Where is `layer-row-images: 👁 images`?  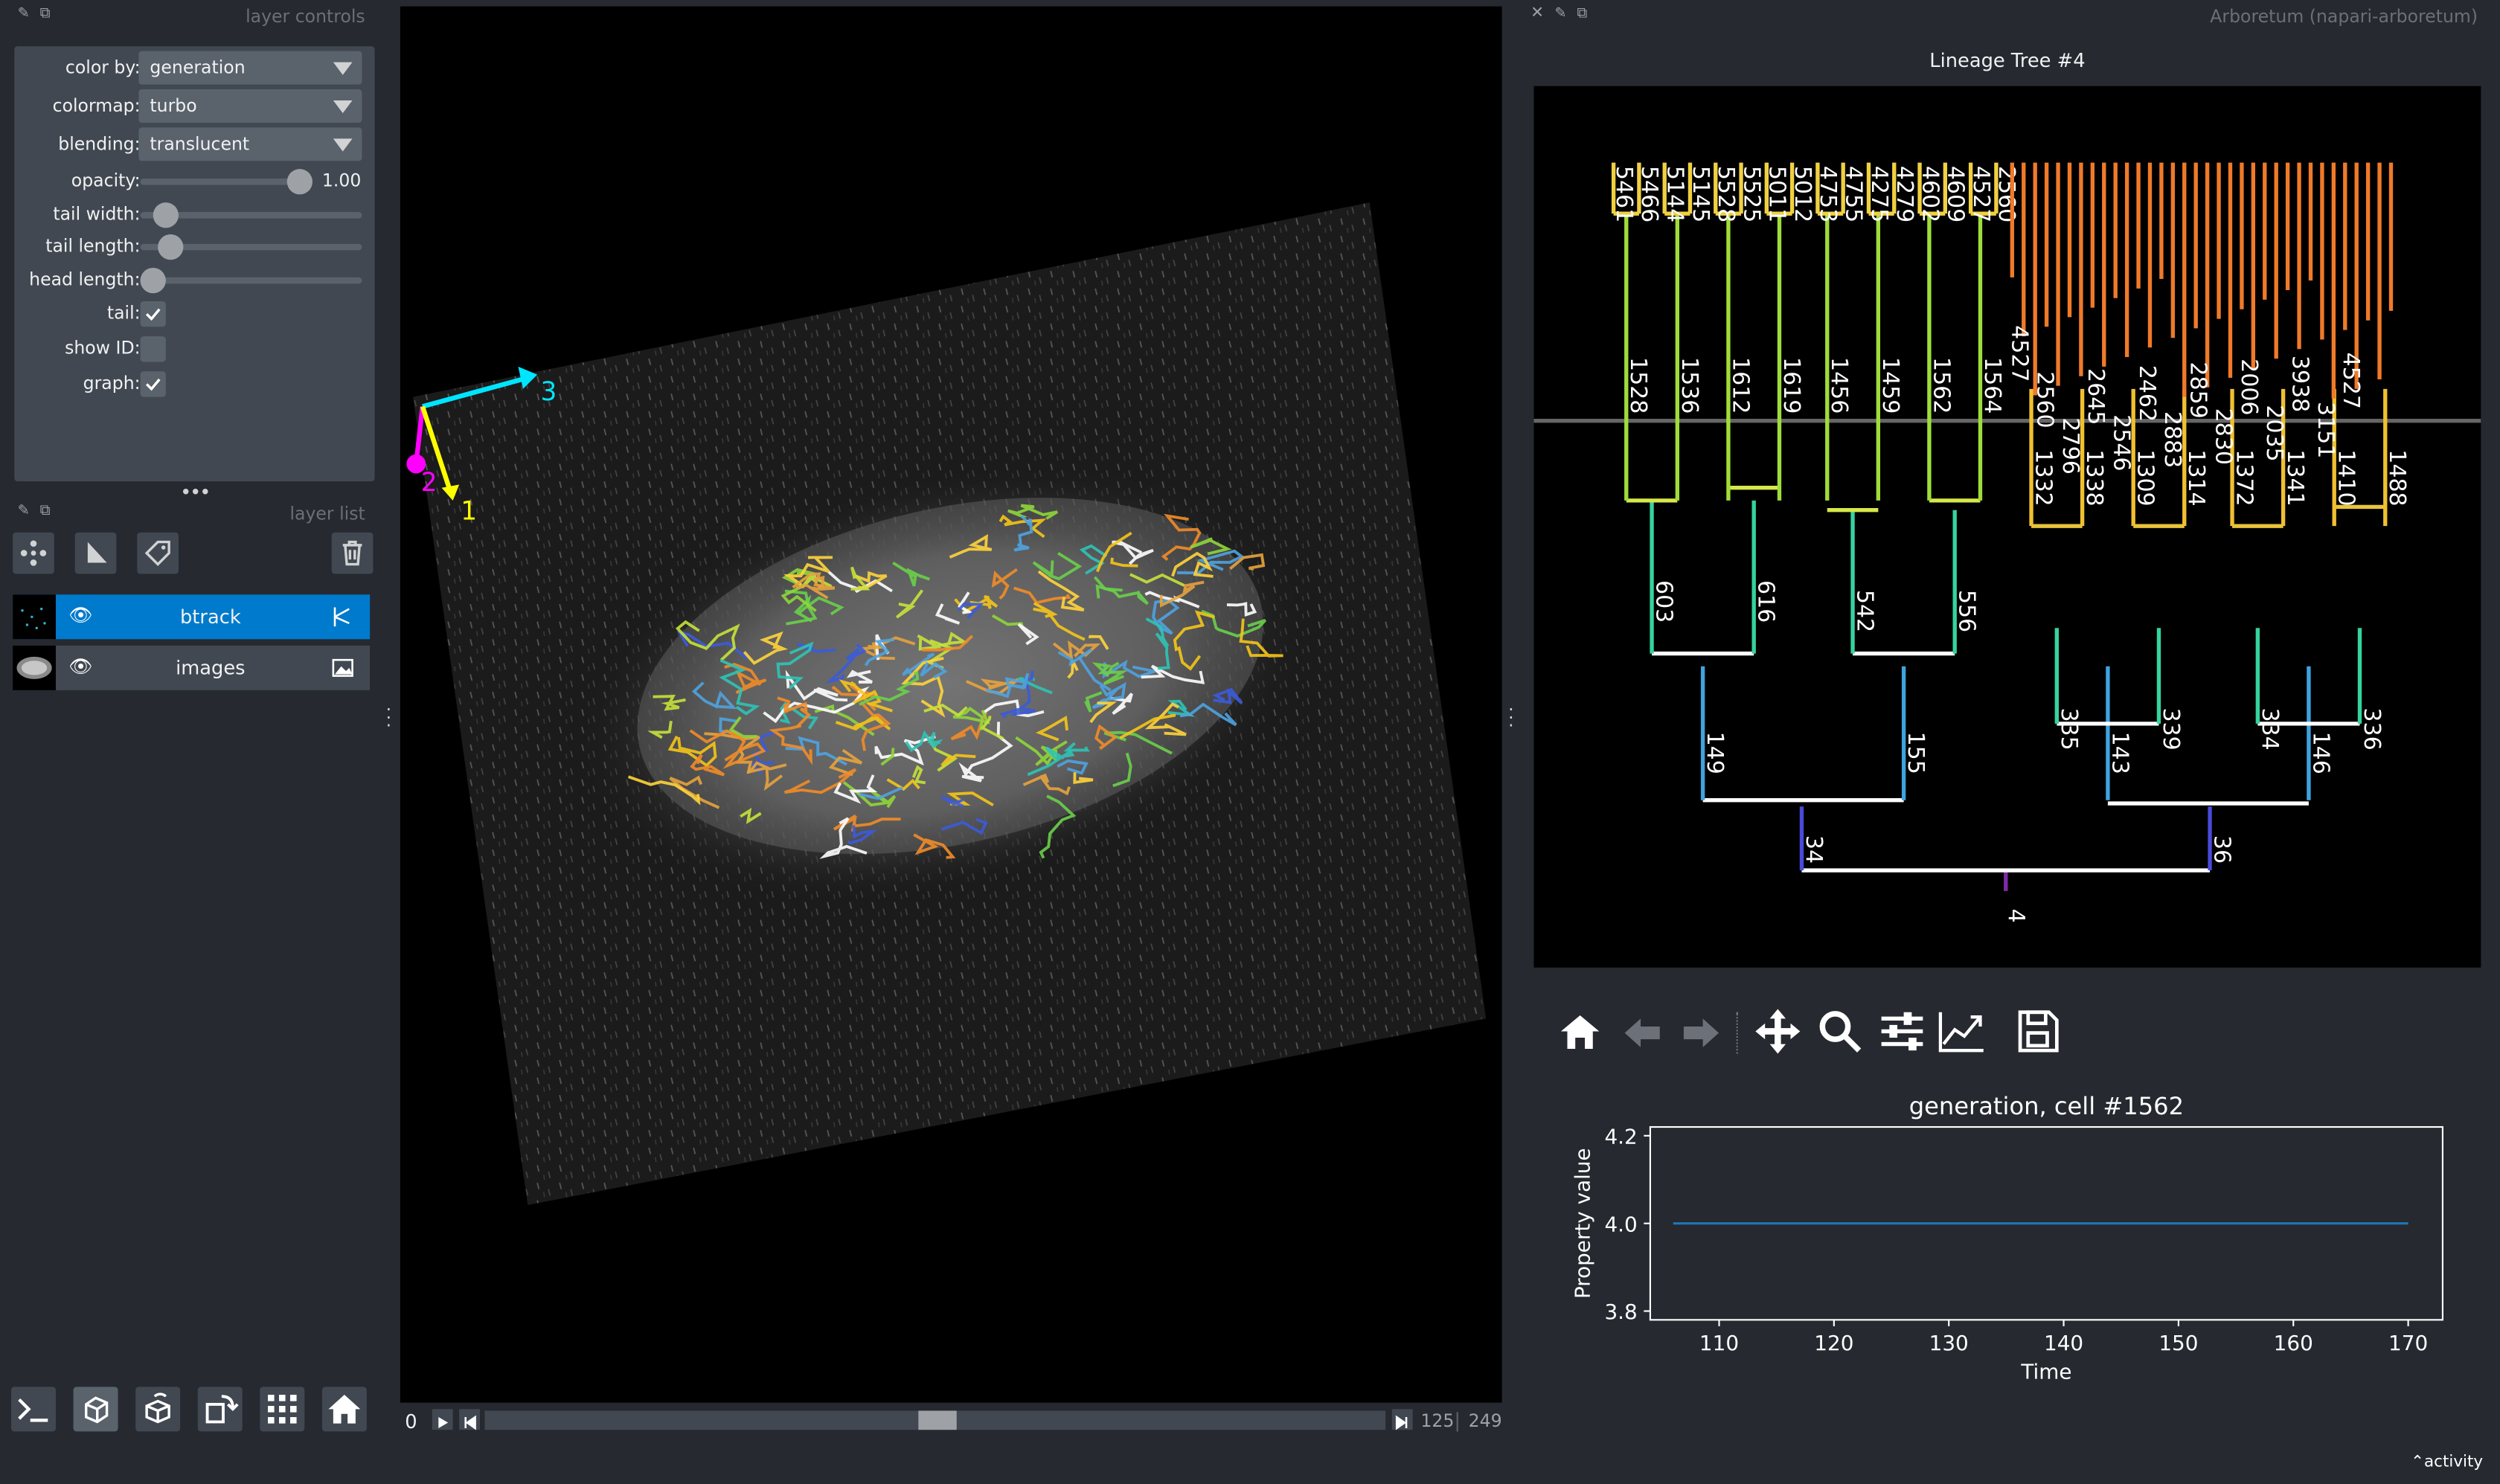
layer-row-images: 👁 images is located at coordinates (192, 667).